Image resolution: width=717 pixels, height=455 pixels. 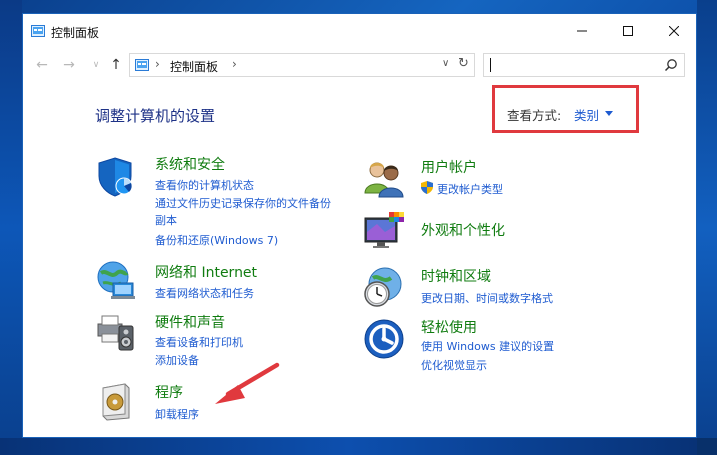 What do you see at coordinates (302, 65) in the screenshot?
I see `address-bar: › 控制面板 › ∨ ↻` at bounding box center [302, 65].